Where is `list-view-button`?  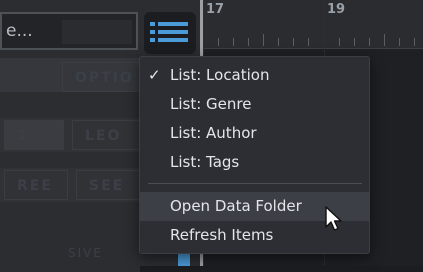
list-view-button is located at coordinates (170, 33).